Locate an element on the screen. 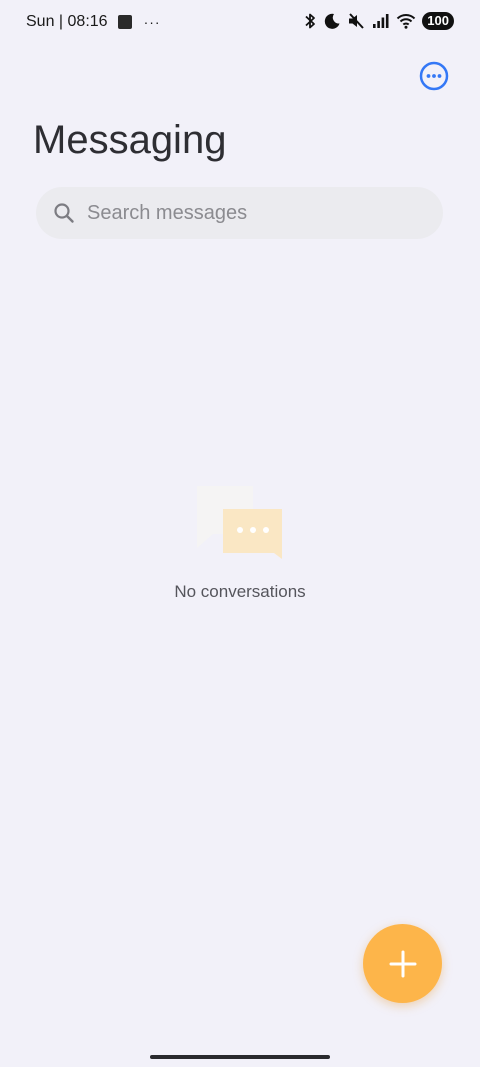 Image resolution: width=480 pixels, height=1067 pixels. status-overflow: ··· is located at coordinates (152, 22).